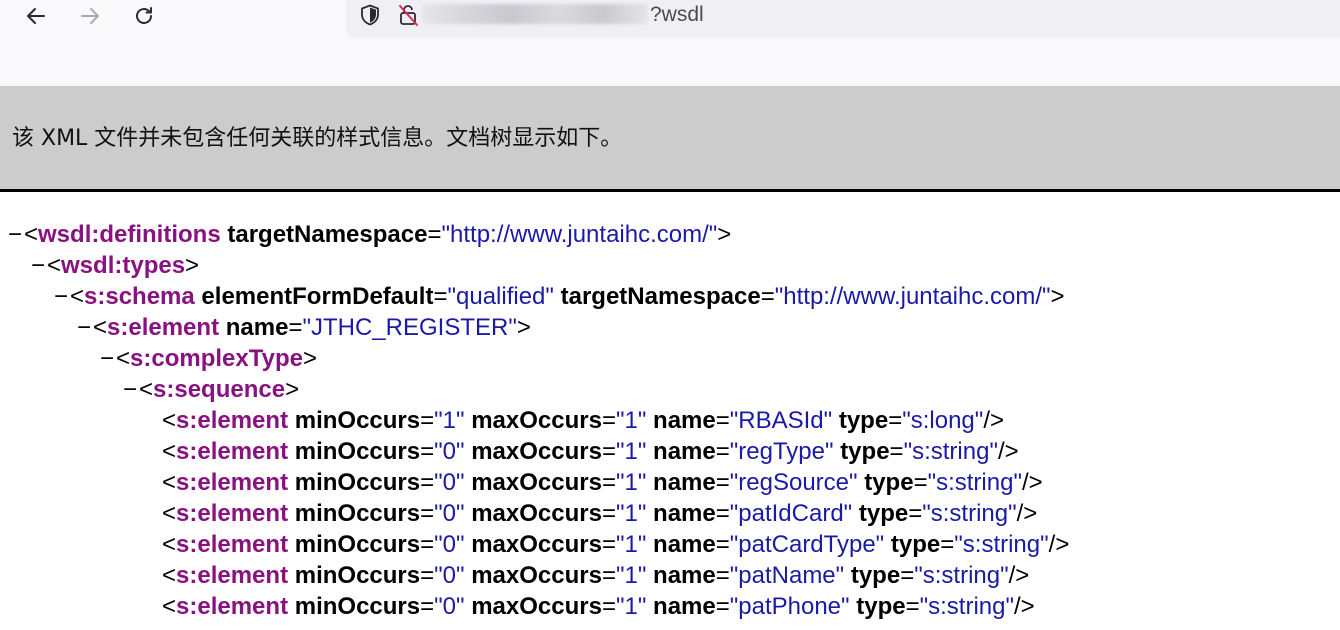 The image size is (1340, 630). I want to click on address-bar: ?wsdl, so click(843, 19).